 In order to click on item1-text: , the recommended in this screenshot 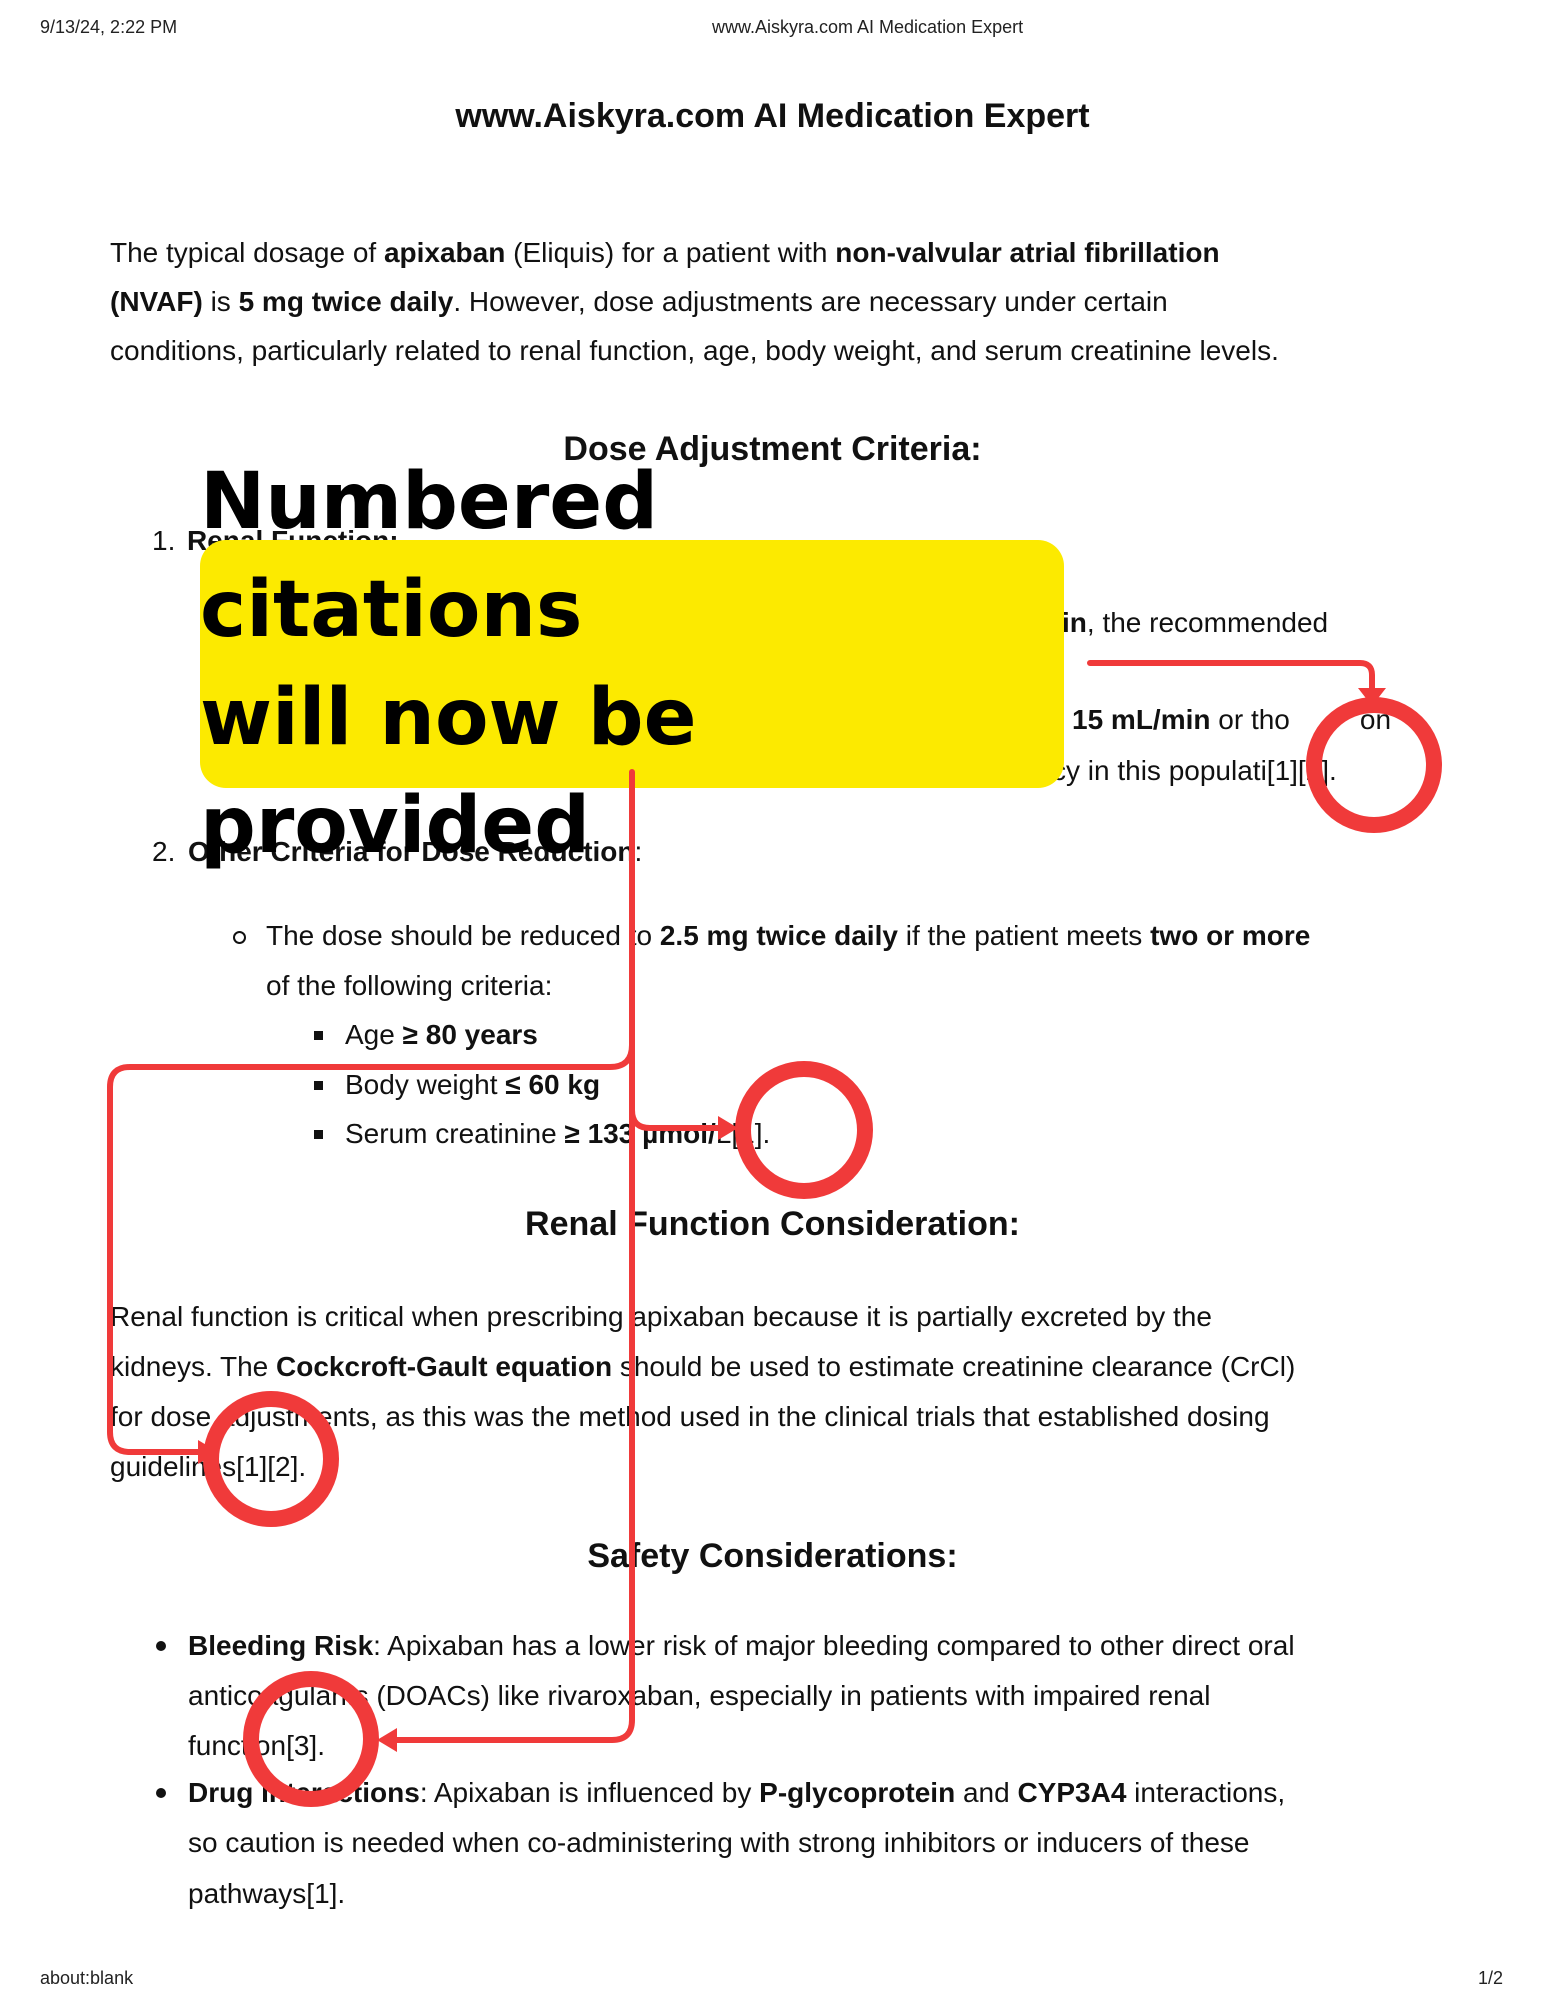, I will do `click(1207, 622)`.